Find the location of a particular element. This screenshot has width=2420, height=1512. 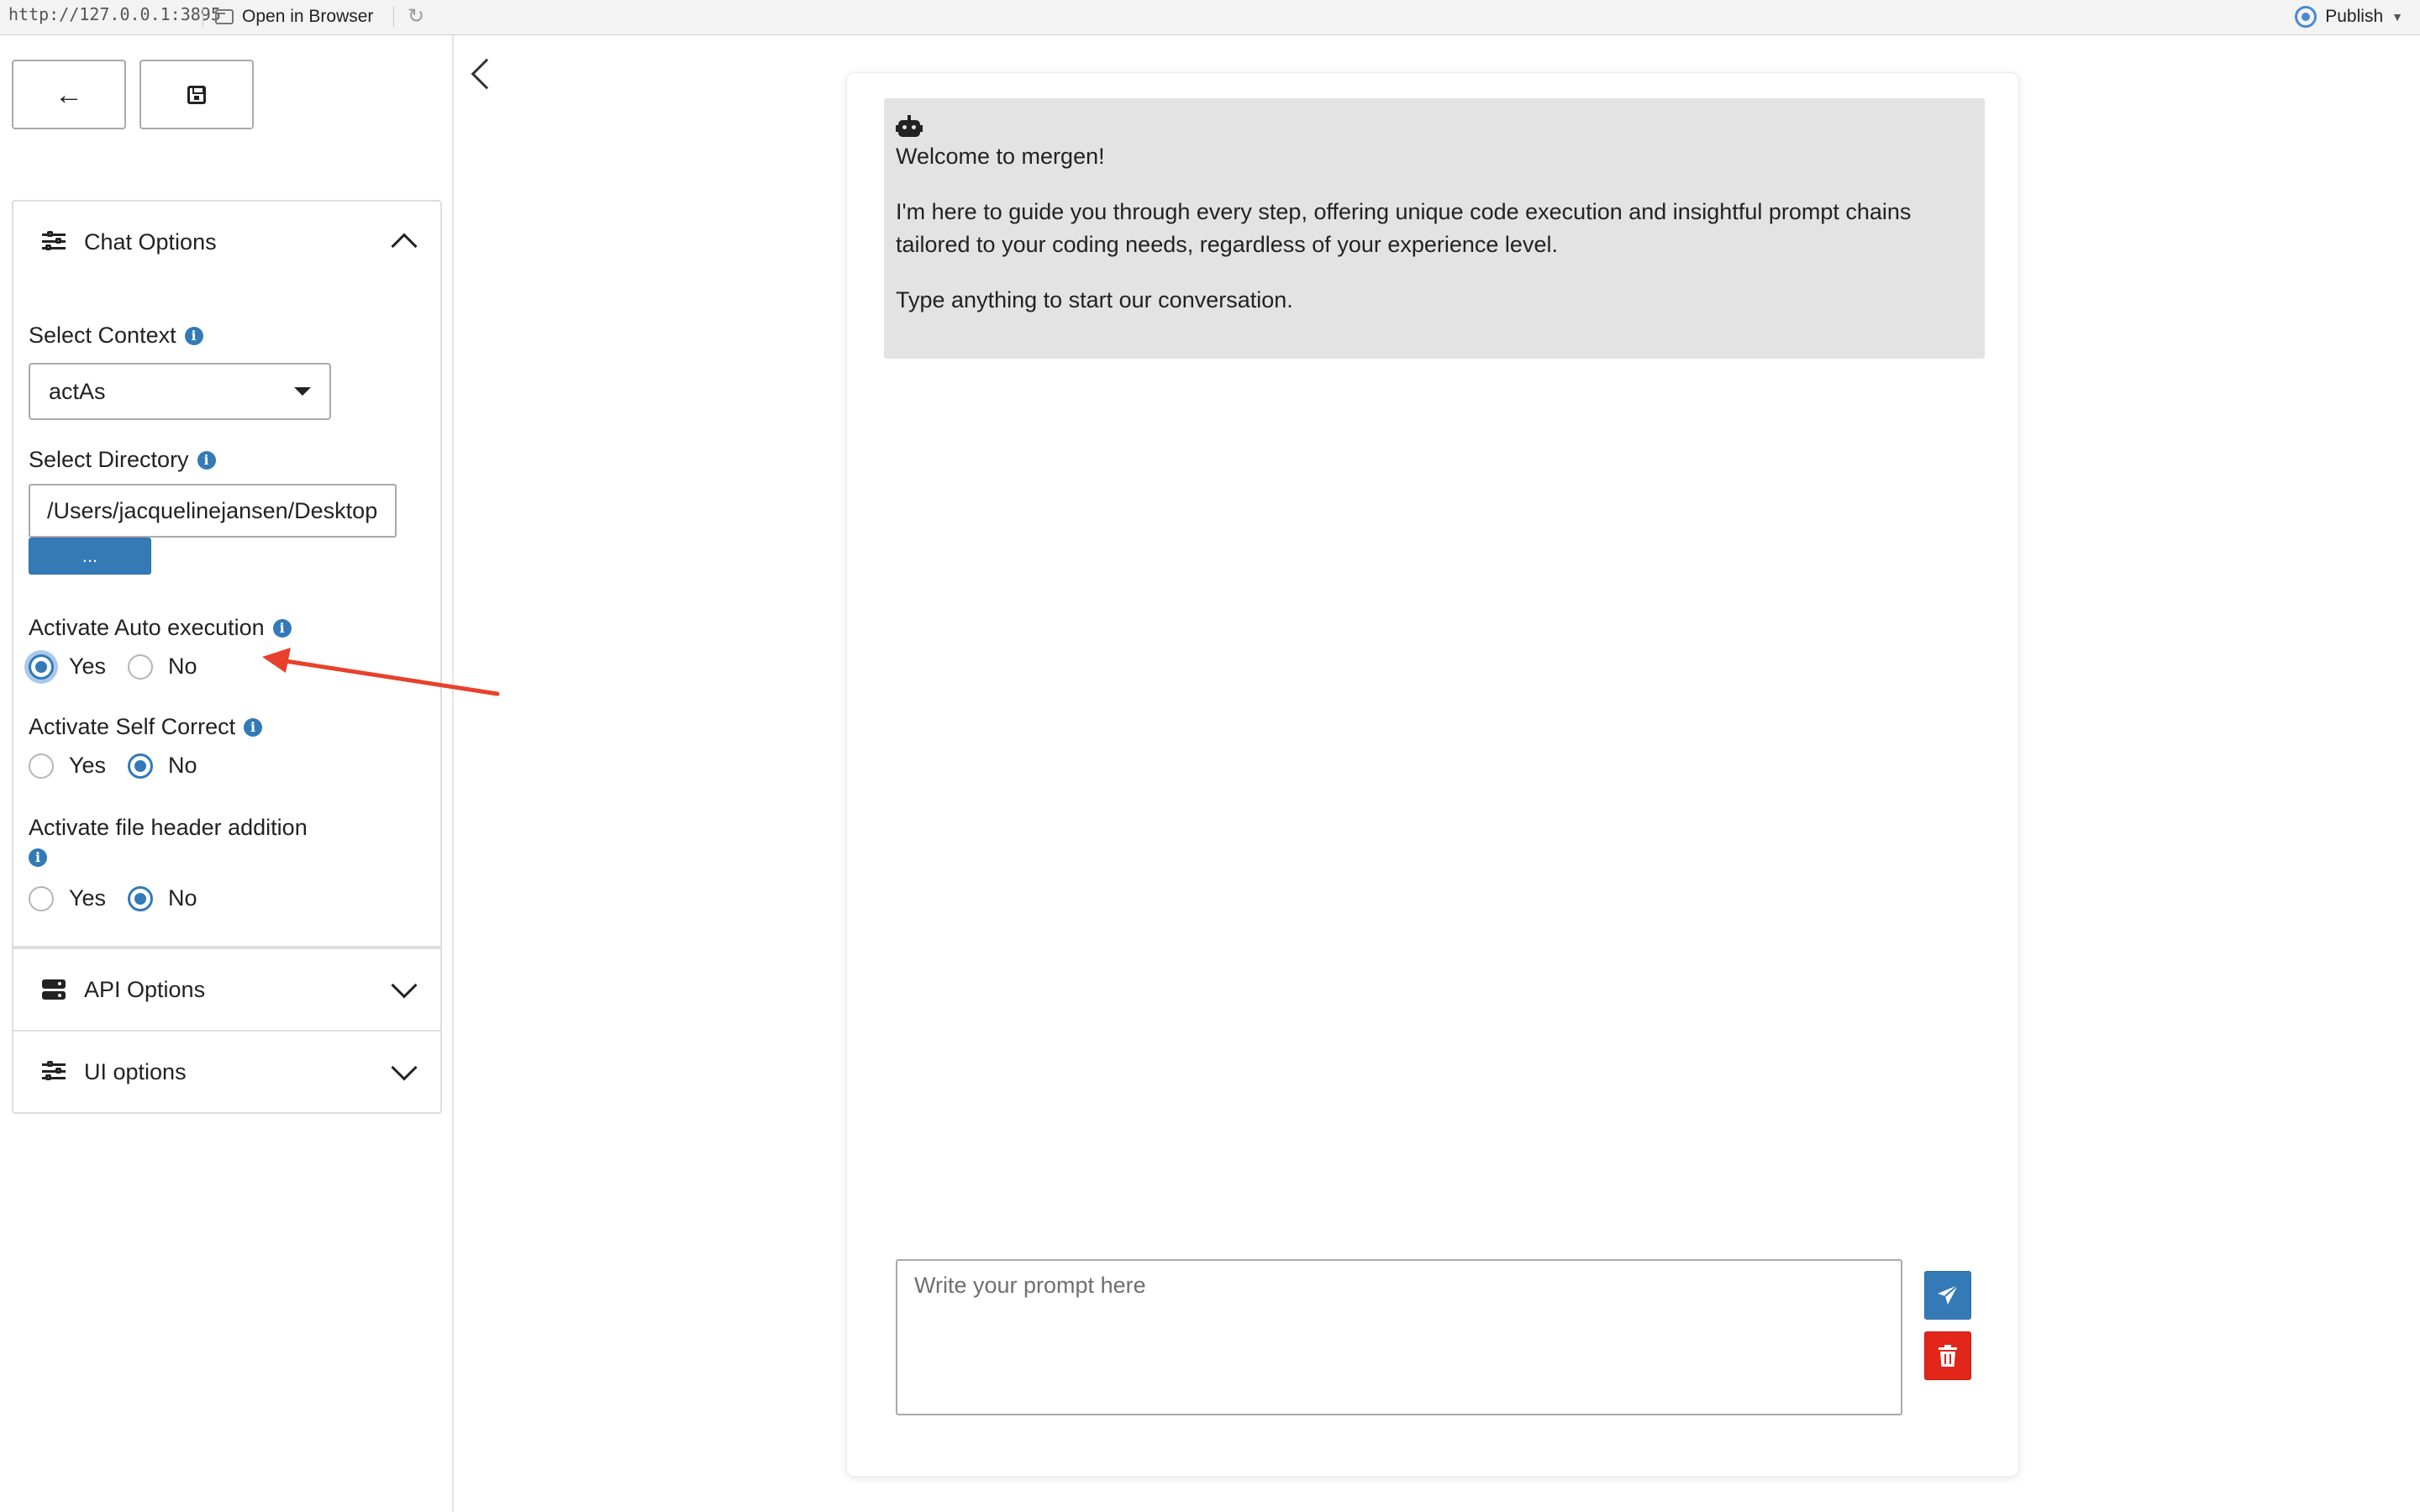

server-icon is located at coordinates (54, 989).